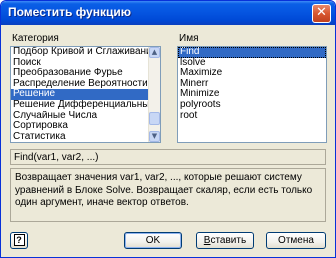  I want to click on title-bar: Поместить функцию ✕, so click(168, 13).